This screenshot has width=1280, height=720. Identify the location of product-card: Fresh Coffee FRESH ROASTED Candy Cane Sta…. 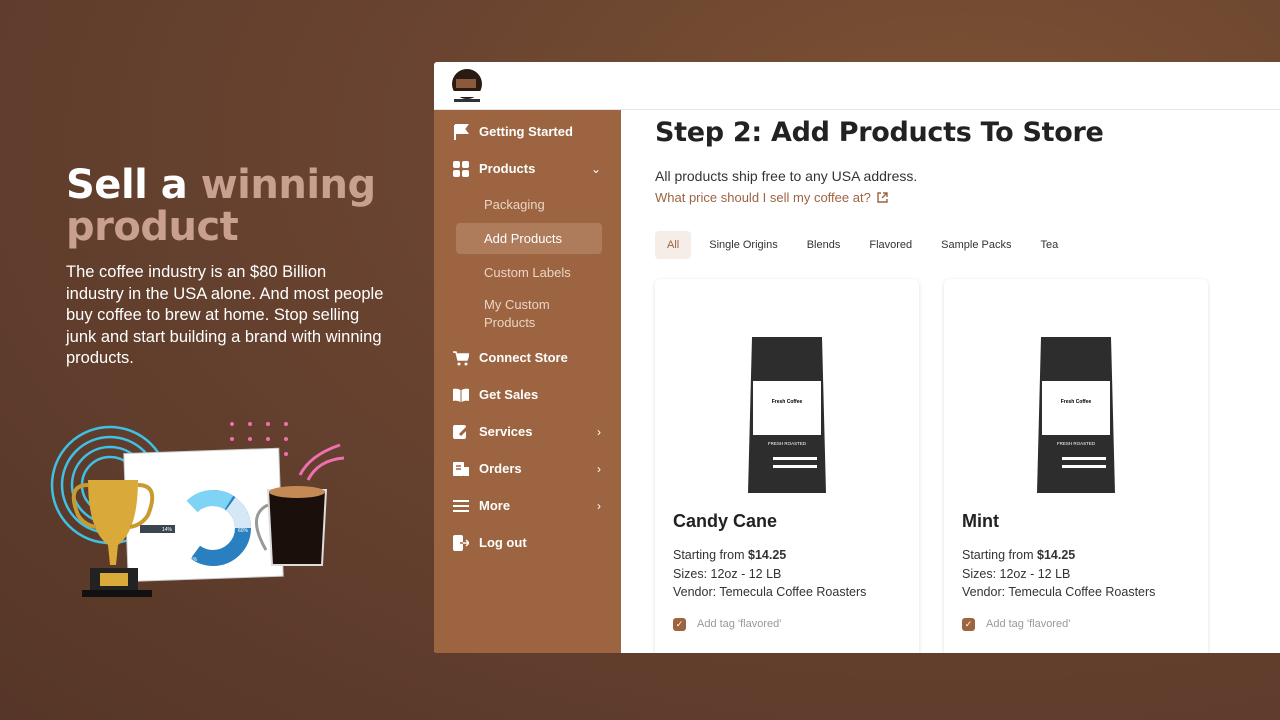
(787, 466).